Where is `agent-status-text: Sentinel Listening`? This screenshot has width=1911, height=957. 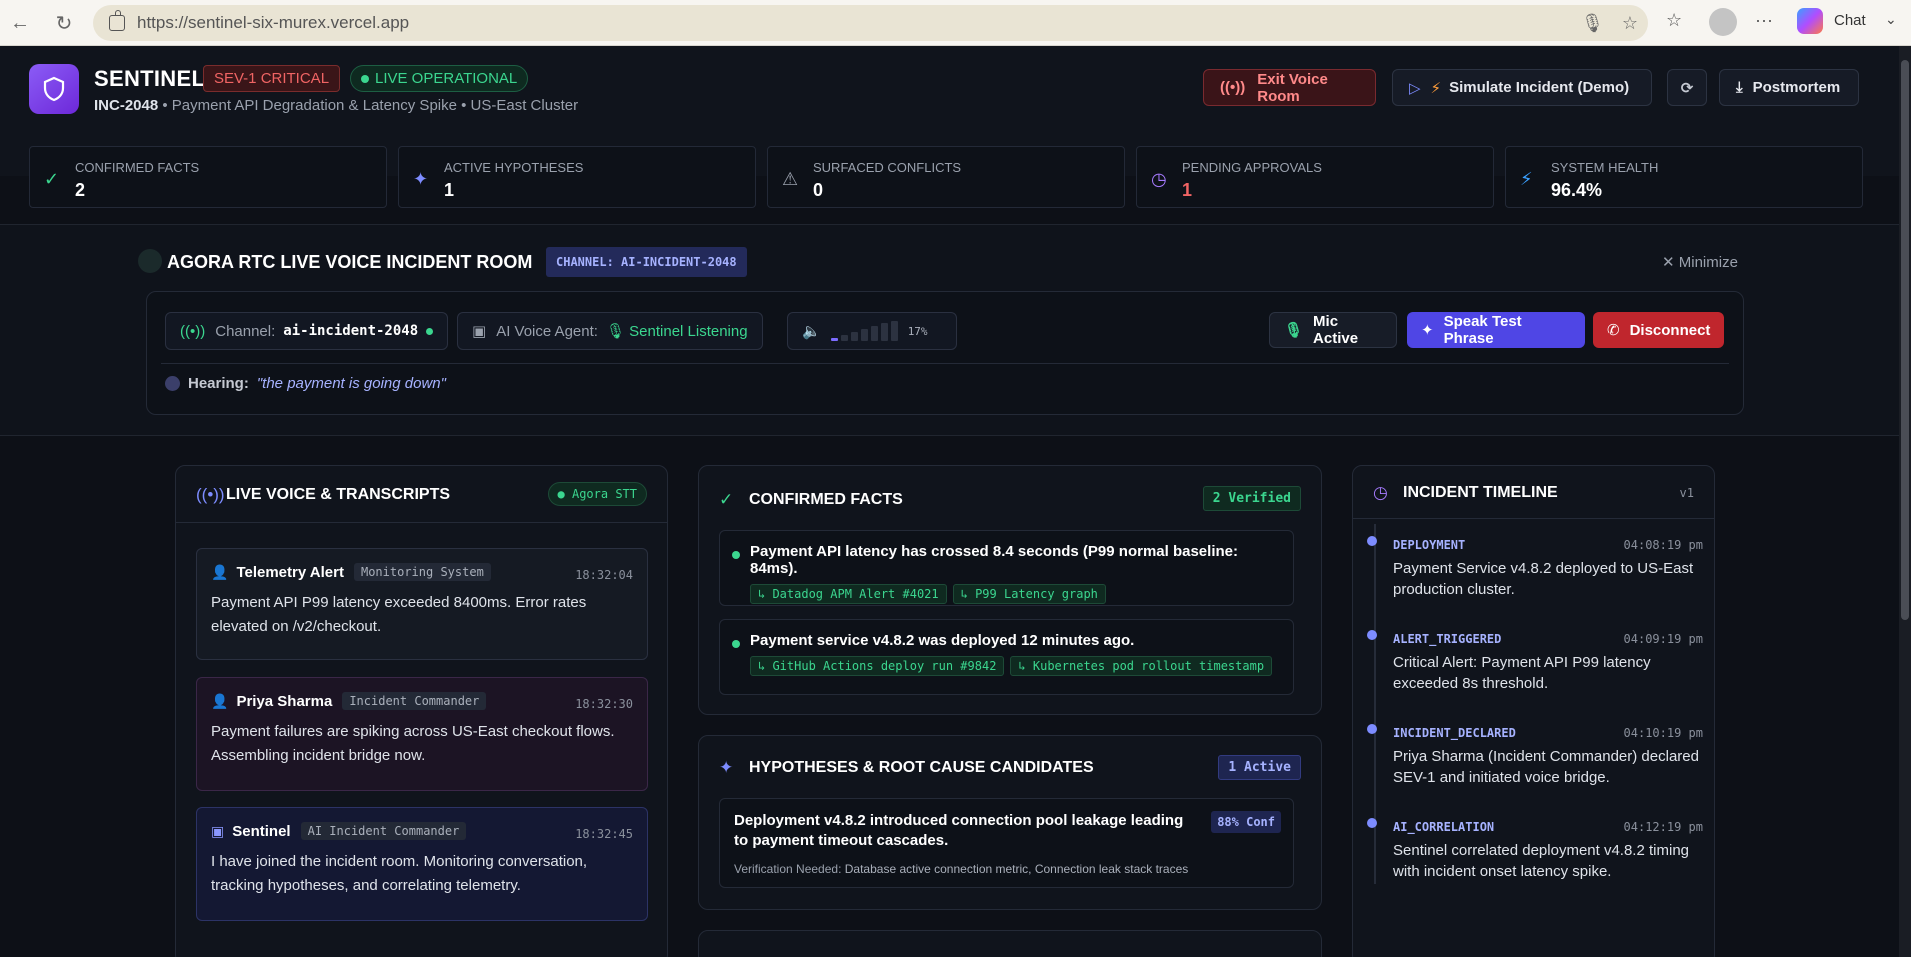
agent-status-text: Sentinel Listening is located at coordinates (688, 331).